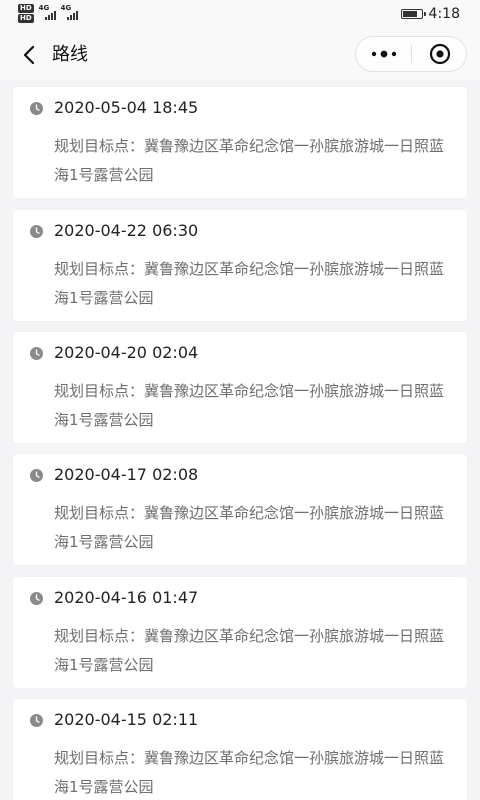 Image resolution: width=480 pixels, height=800 pixels. I want to click on hd-badges: HD HD, so click(26, 13).